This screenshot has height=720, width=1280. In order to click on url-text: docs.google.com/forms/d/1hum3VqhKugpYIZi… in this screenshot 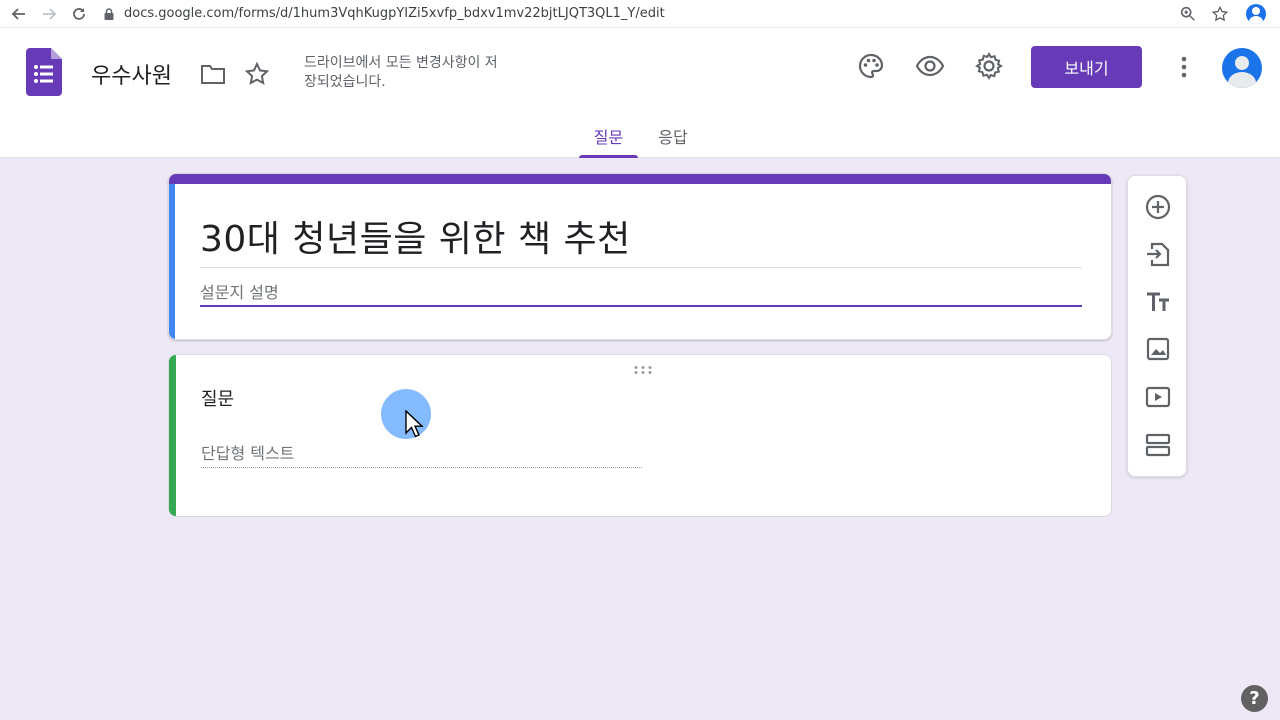, I will do `click(394, 13)`.